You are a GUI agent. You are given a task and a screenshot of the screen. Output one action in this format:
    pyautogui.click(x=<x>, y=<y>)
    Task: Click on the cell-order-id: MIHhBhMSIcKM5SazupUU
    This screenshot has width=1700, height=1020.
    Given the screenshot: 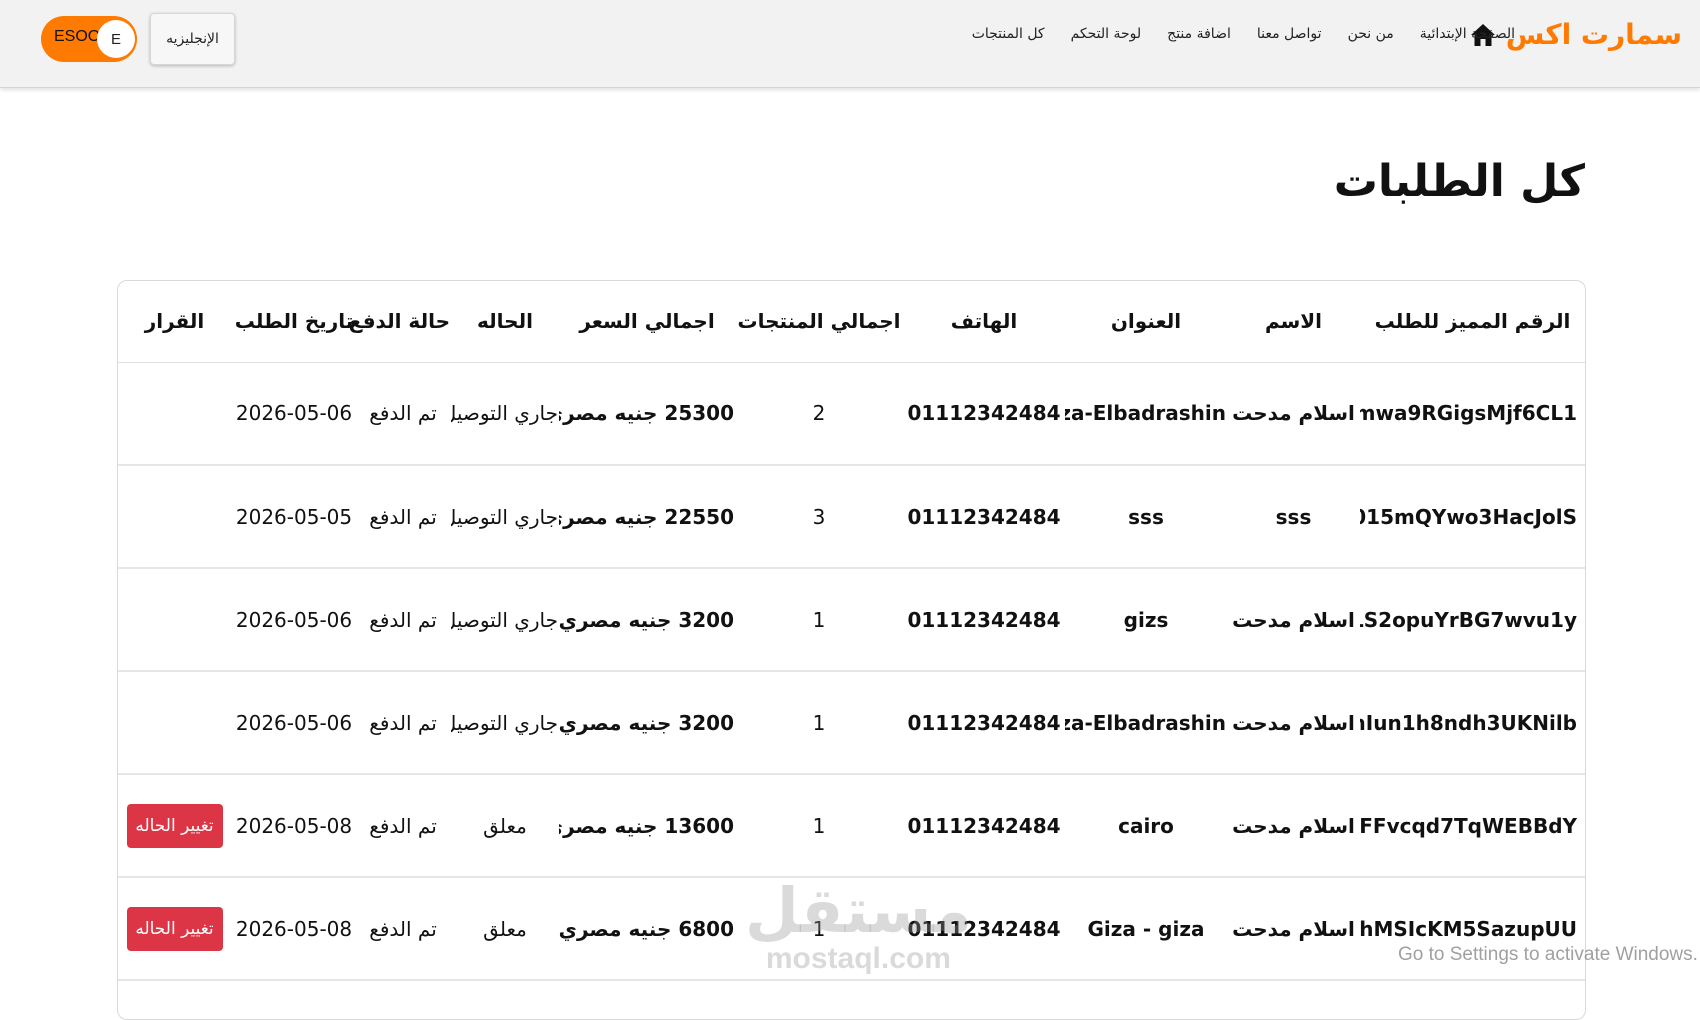 What is the action you would take?
    pyautogui.click(x=1472, y=929)
    